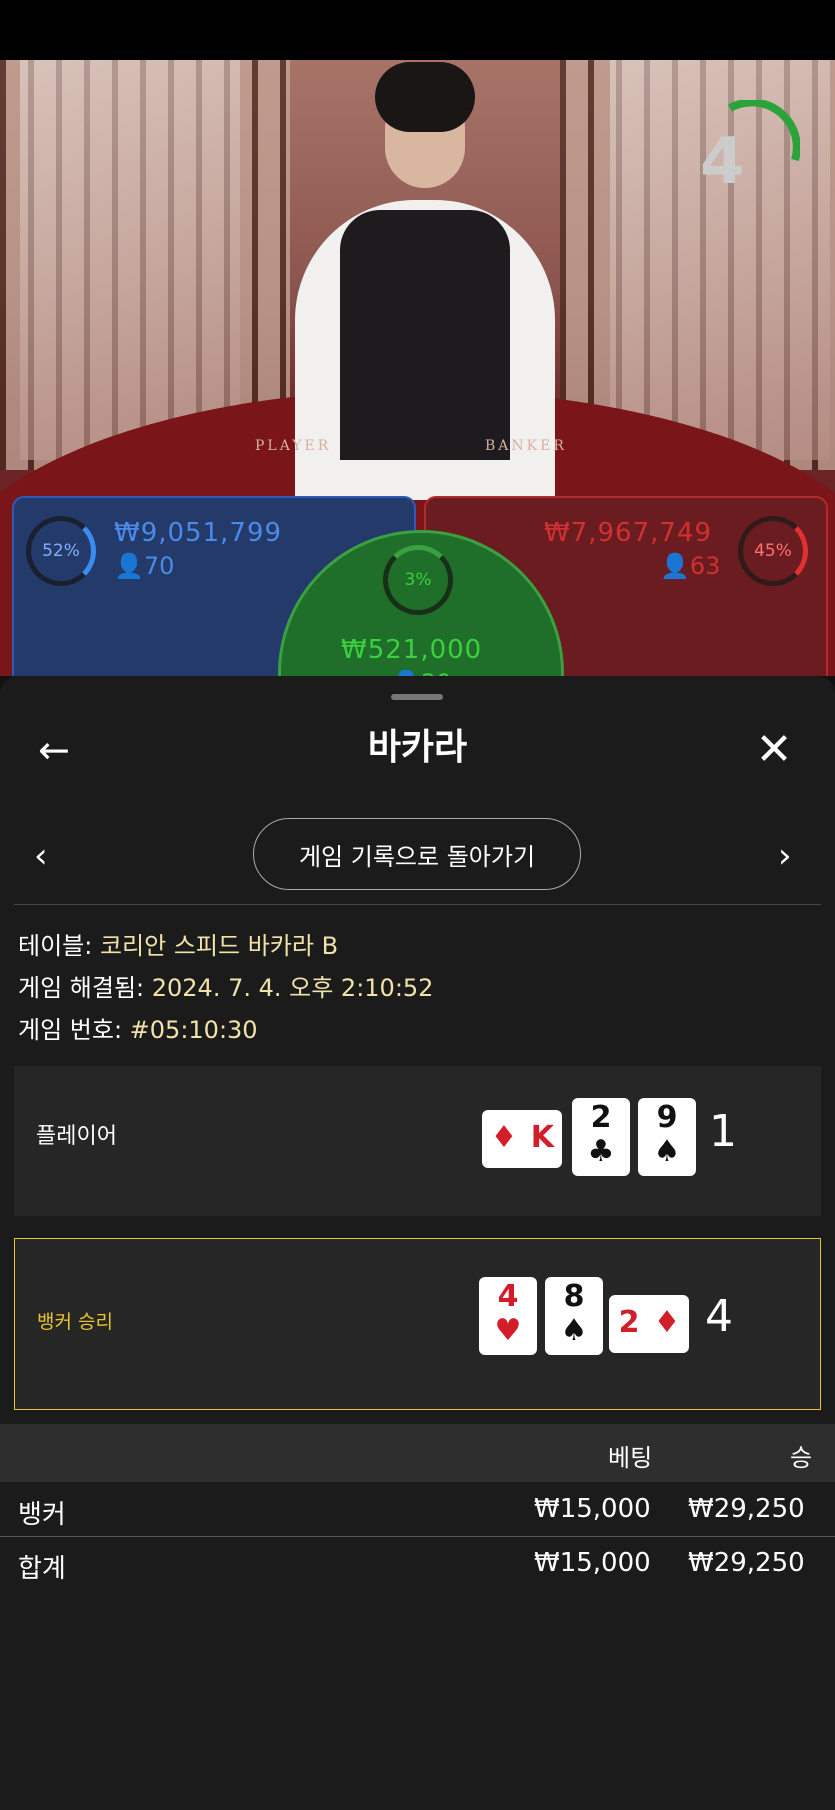  Describe the element at coordinates (138, 1030) in the screenshot. I see `round-info: 게임 번호: #05:10:30` at that location.